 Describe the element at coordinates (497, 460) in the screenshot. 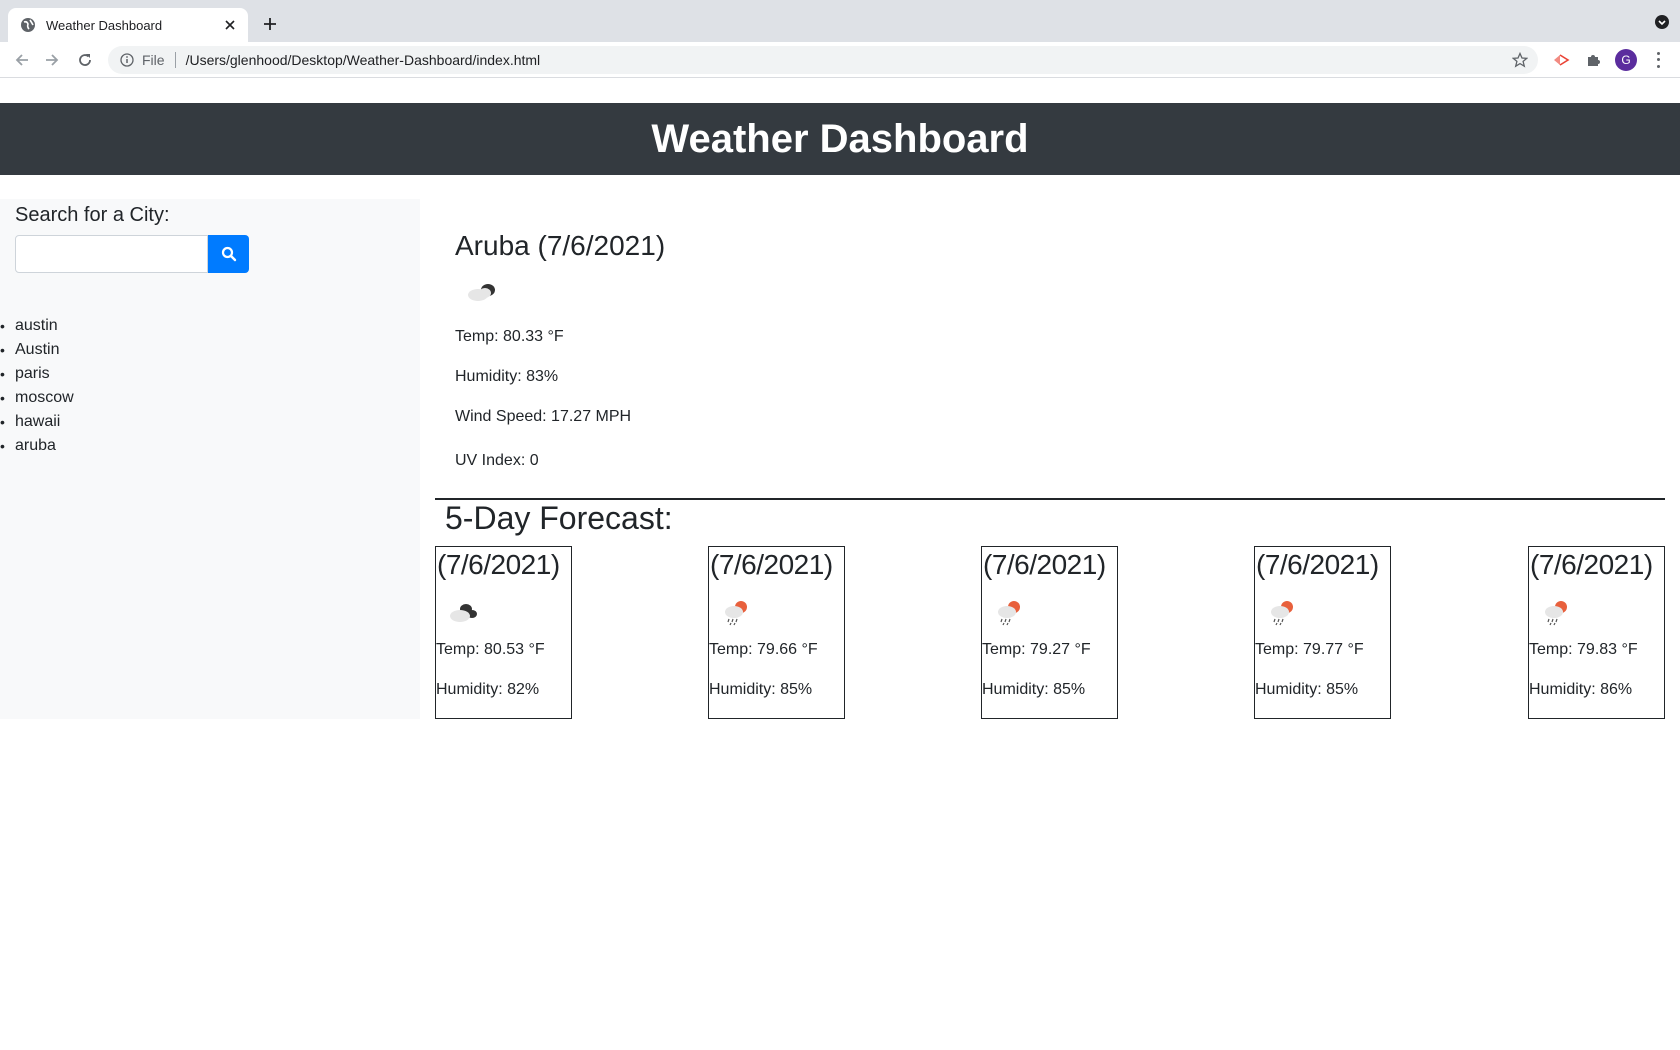

I see `current-uv-index: UV Index: 0` at that location.